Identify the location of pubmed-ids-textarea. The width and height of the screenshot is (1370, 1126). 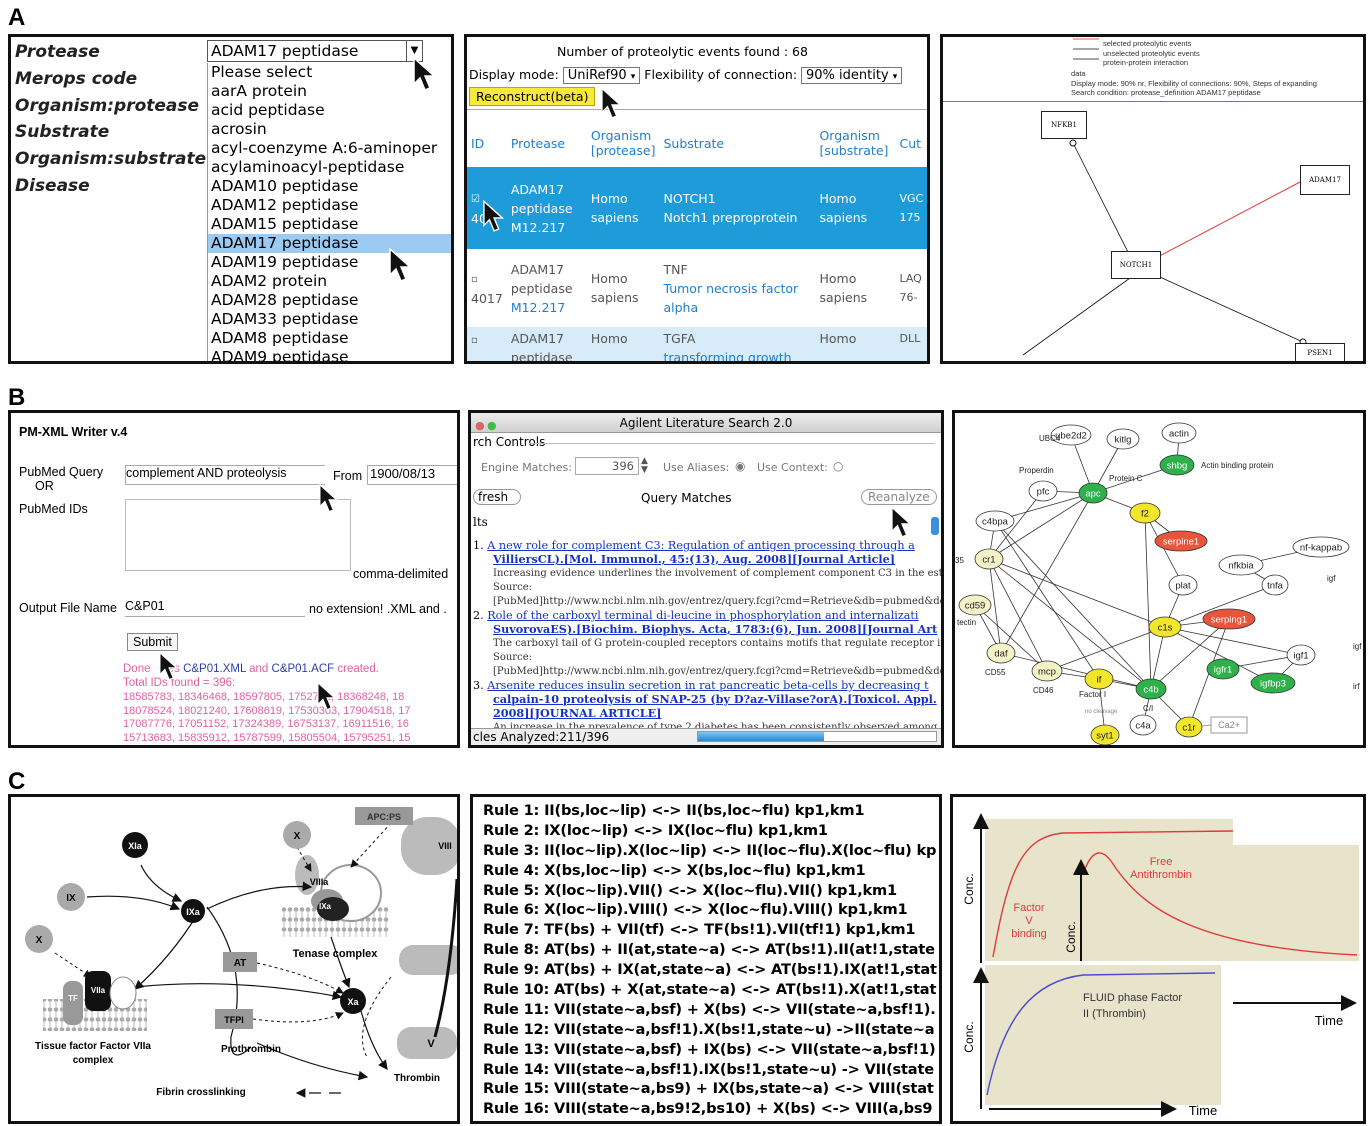
(238, 535).